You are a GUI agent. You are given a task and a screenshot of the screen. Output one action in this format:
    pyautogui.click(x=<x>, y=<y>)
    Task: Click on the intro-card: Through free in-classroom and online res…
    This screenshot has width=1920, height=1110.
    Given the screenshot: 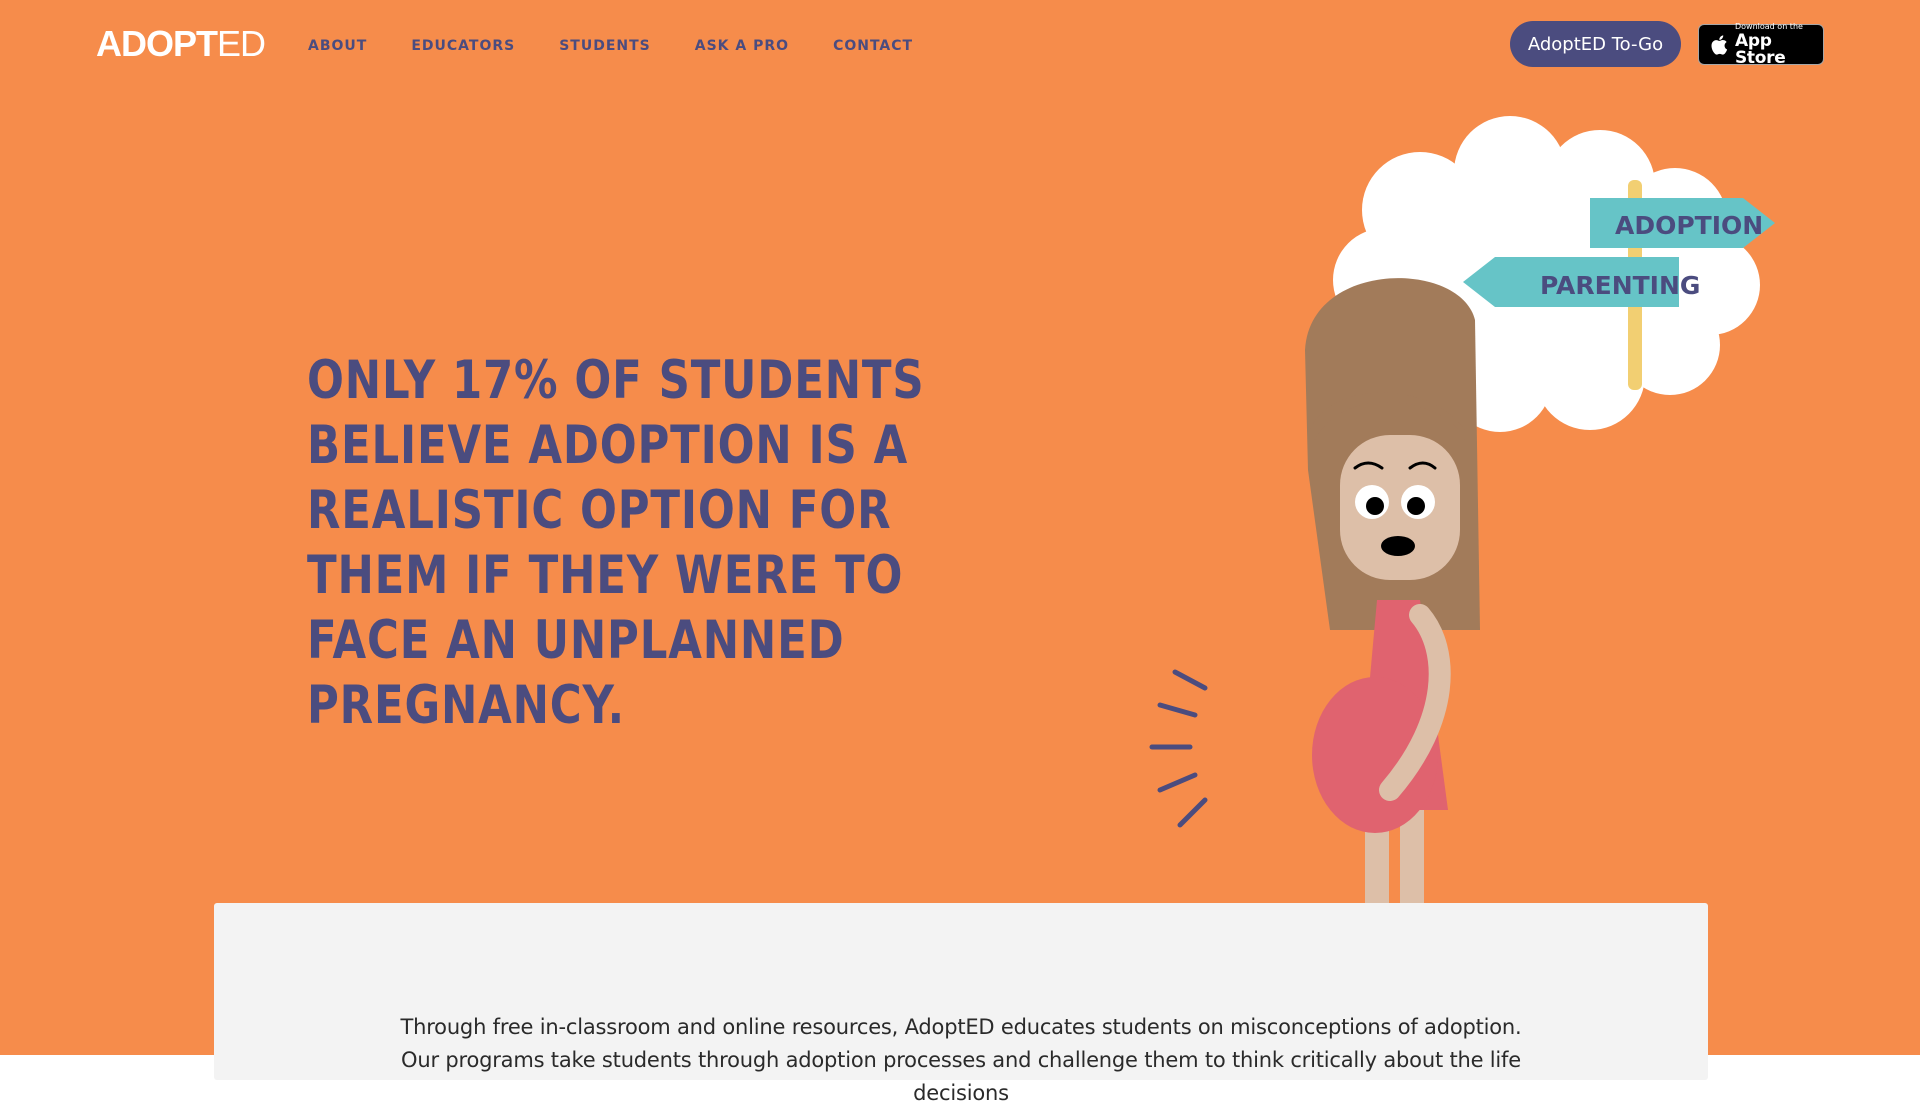 What is the action you would take?
    pyautogui.click(x=961, y=1004)
    